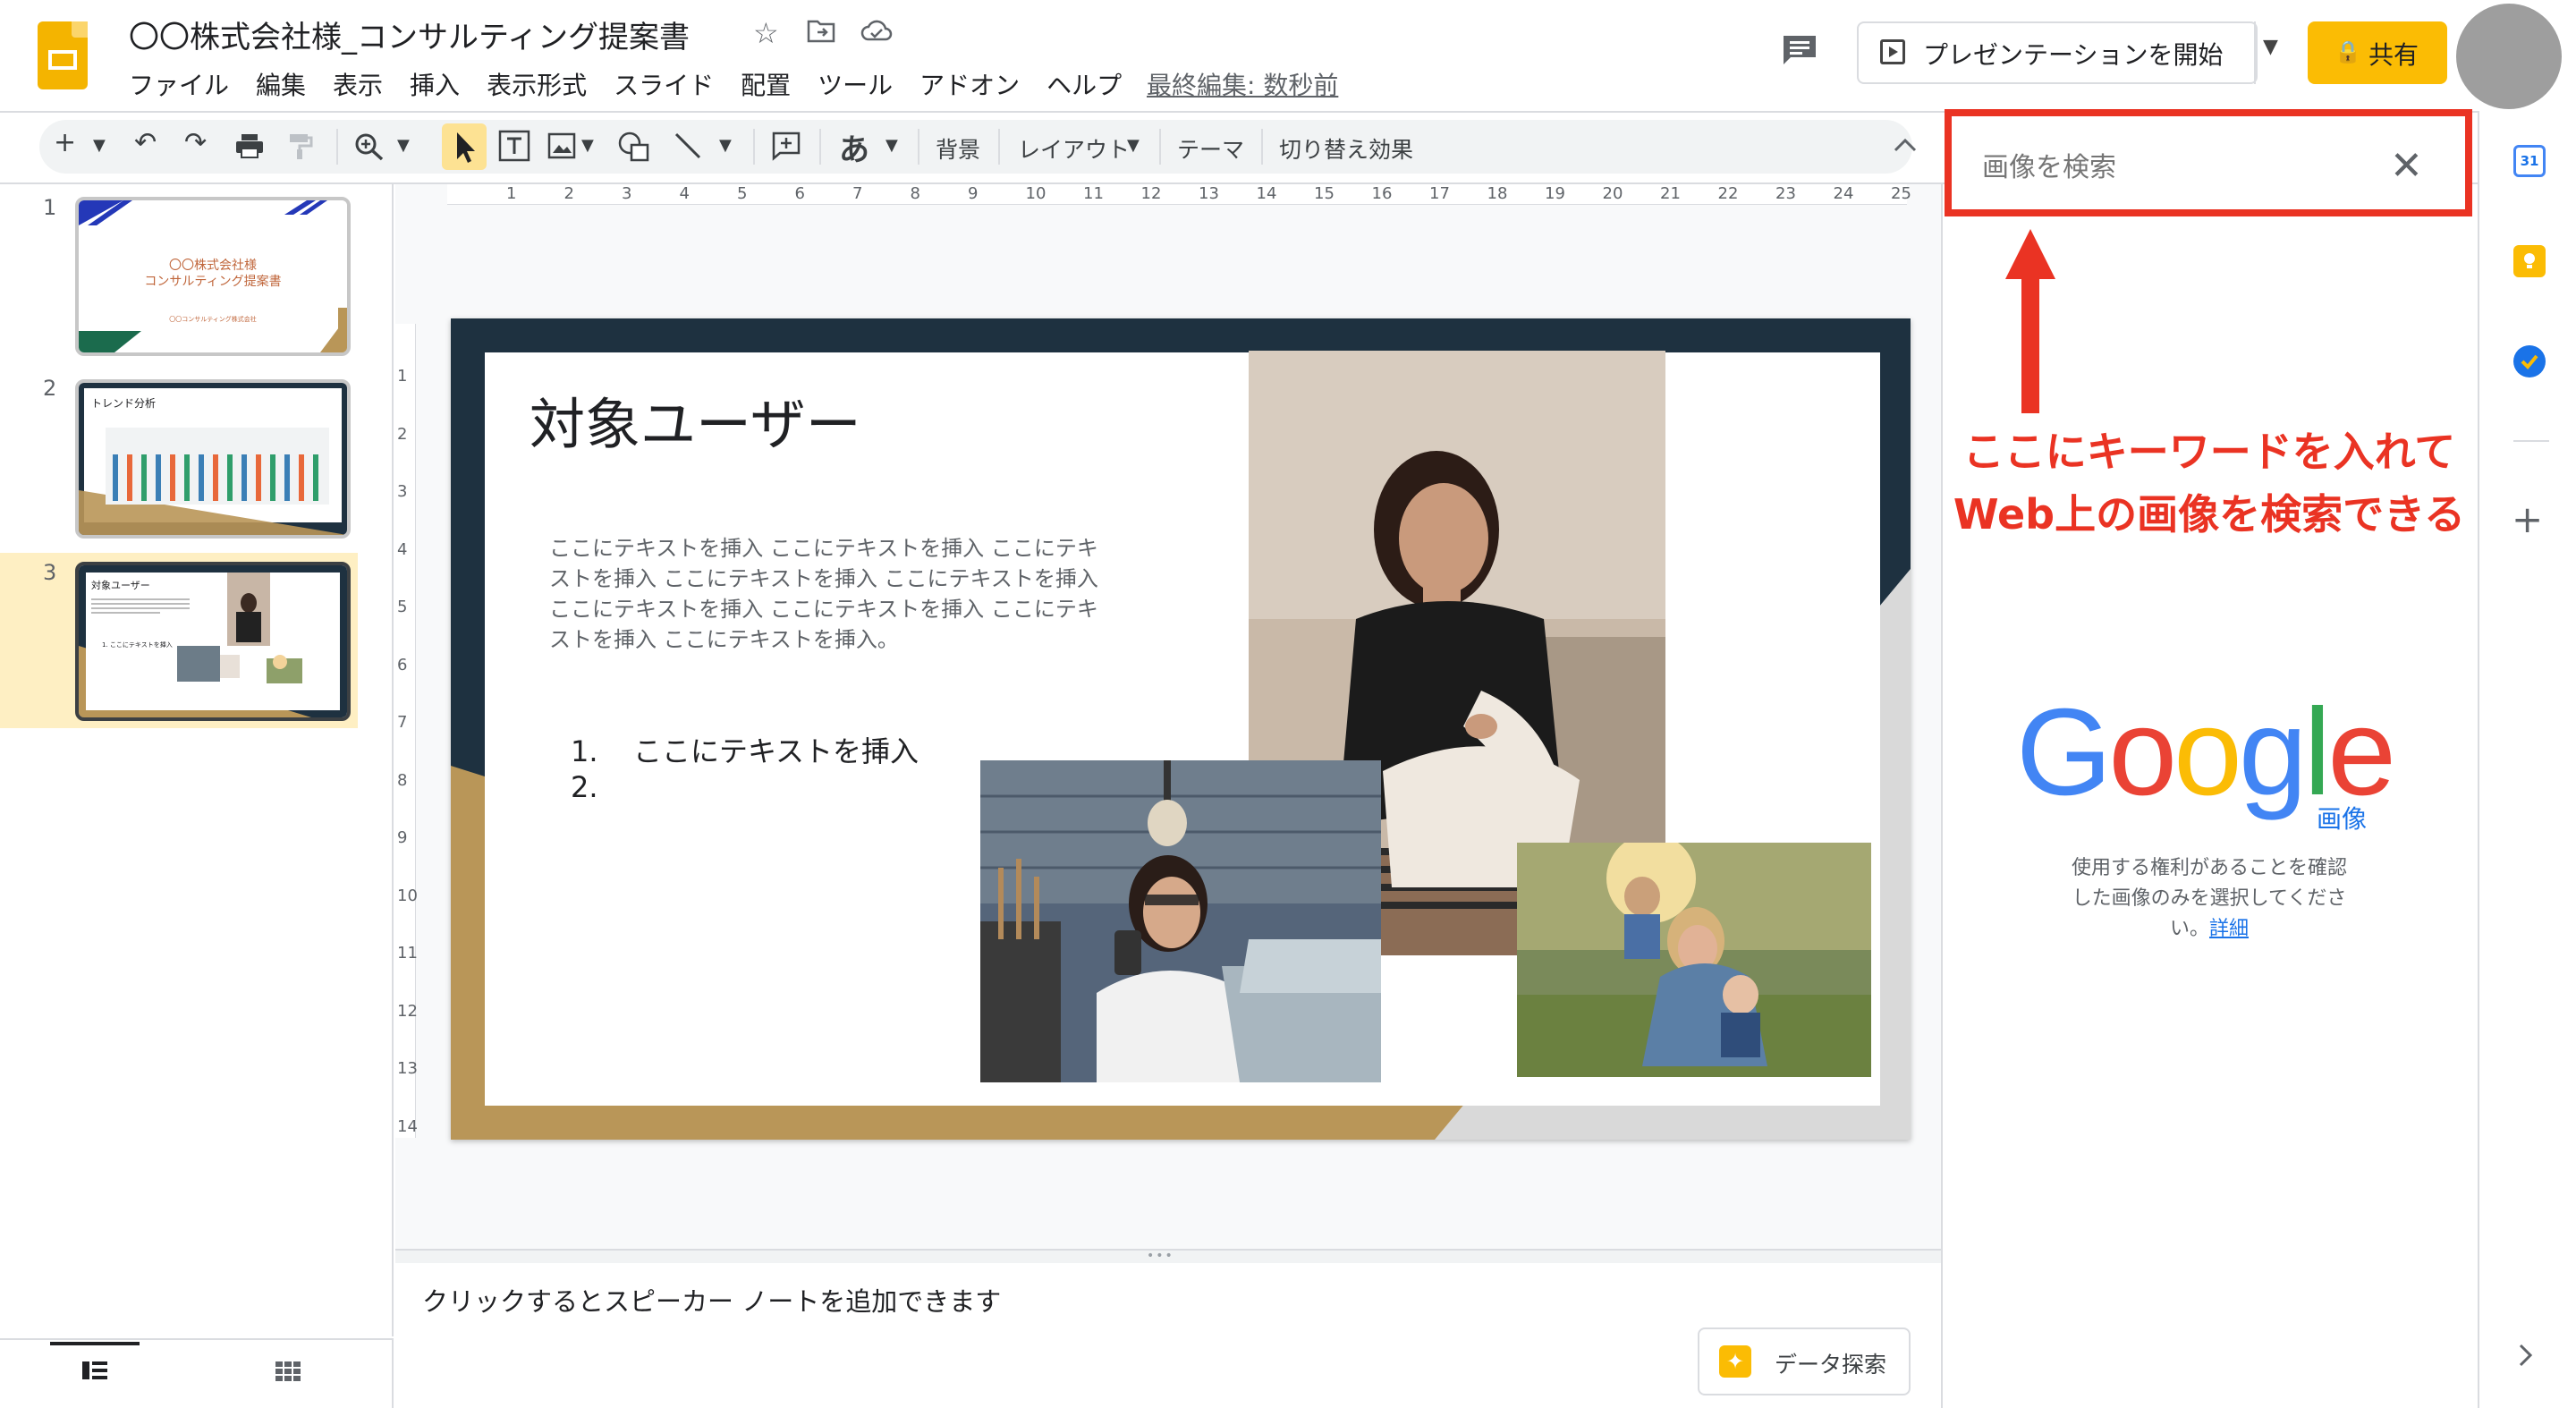 The image size is (2576, 1408). I want to click on theme-button: テーマ, so click(1210, 148).